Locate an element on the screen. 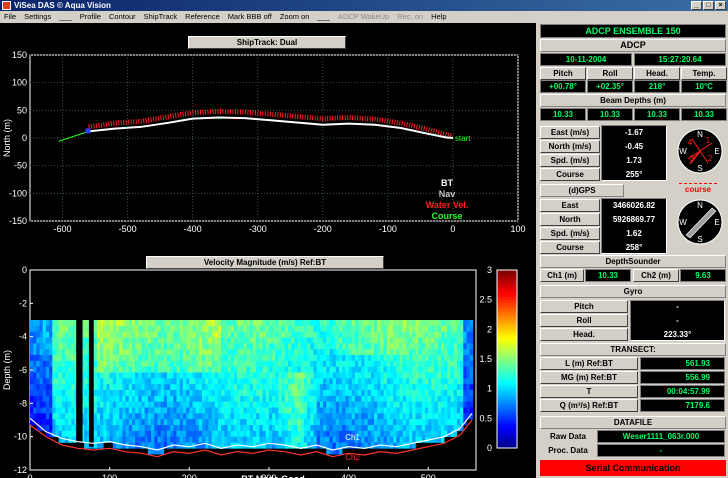 The height and width of the screenshot is (478, 728). menu-item-6: Reference is located at coordinates (202, 17).